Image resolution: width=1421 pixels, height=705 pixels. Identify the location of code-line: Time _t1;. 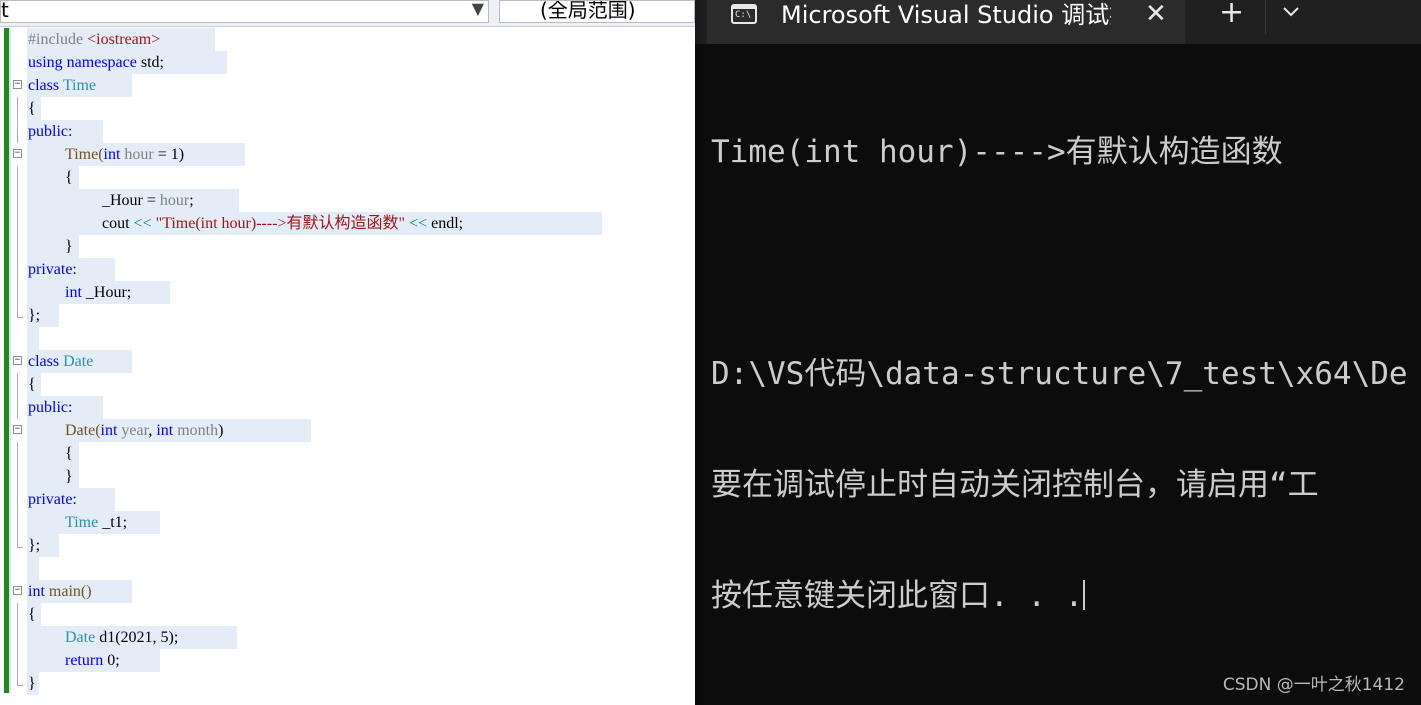
(347, 522).